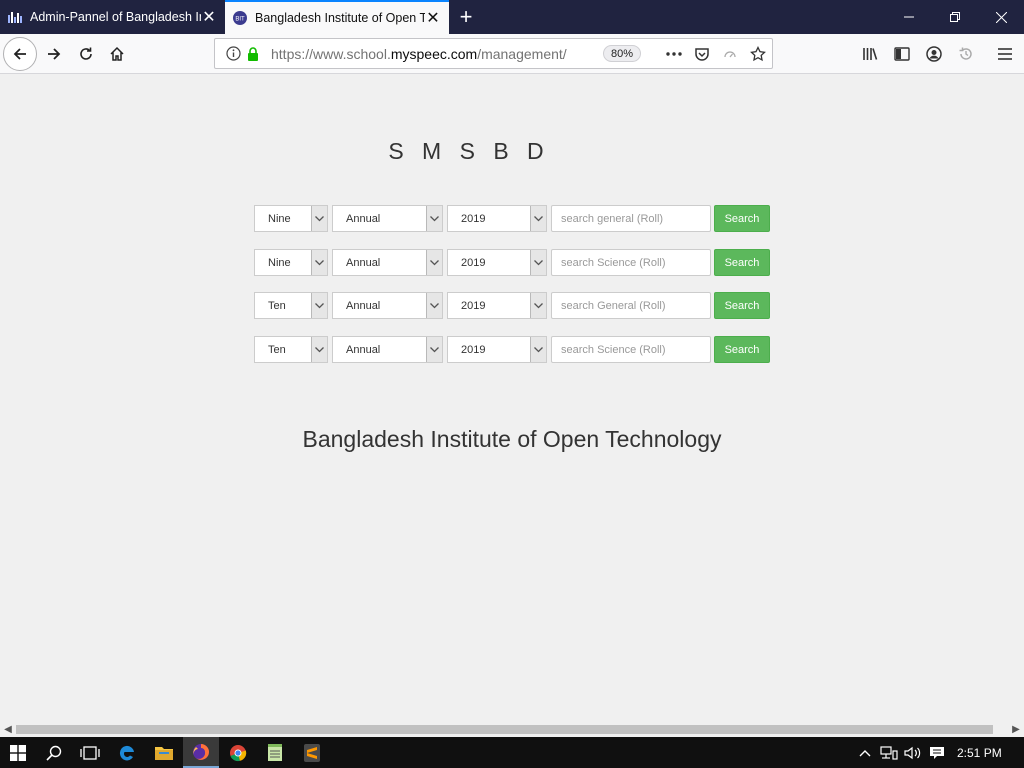 The height and width of the screenshot is (768, 1024). What do you see at coordinates (1005, 54) in the screenshot?
I see `hamburger-menu-icon` at bounding box center [1005, 54].